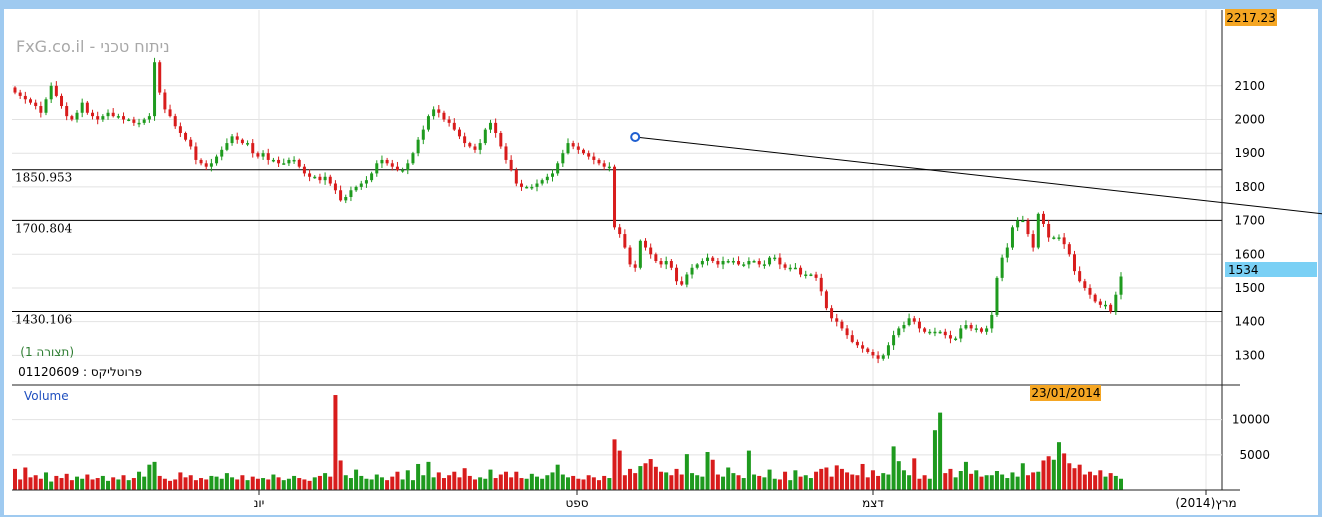 The image size is (1322, 517). I want to click on trendline, so click(976, 182).